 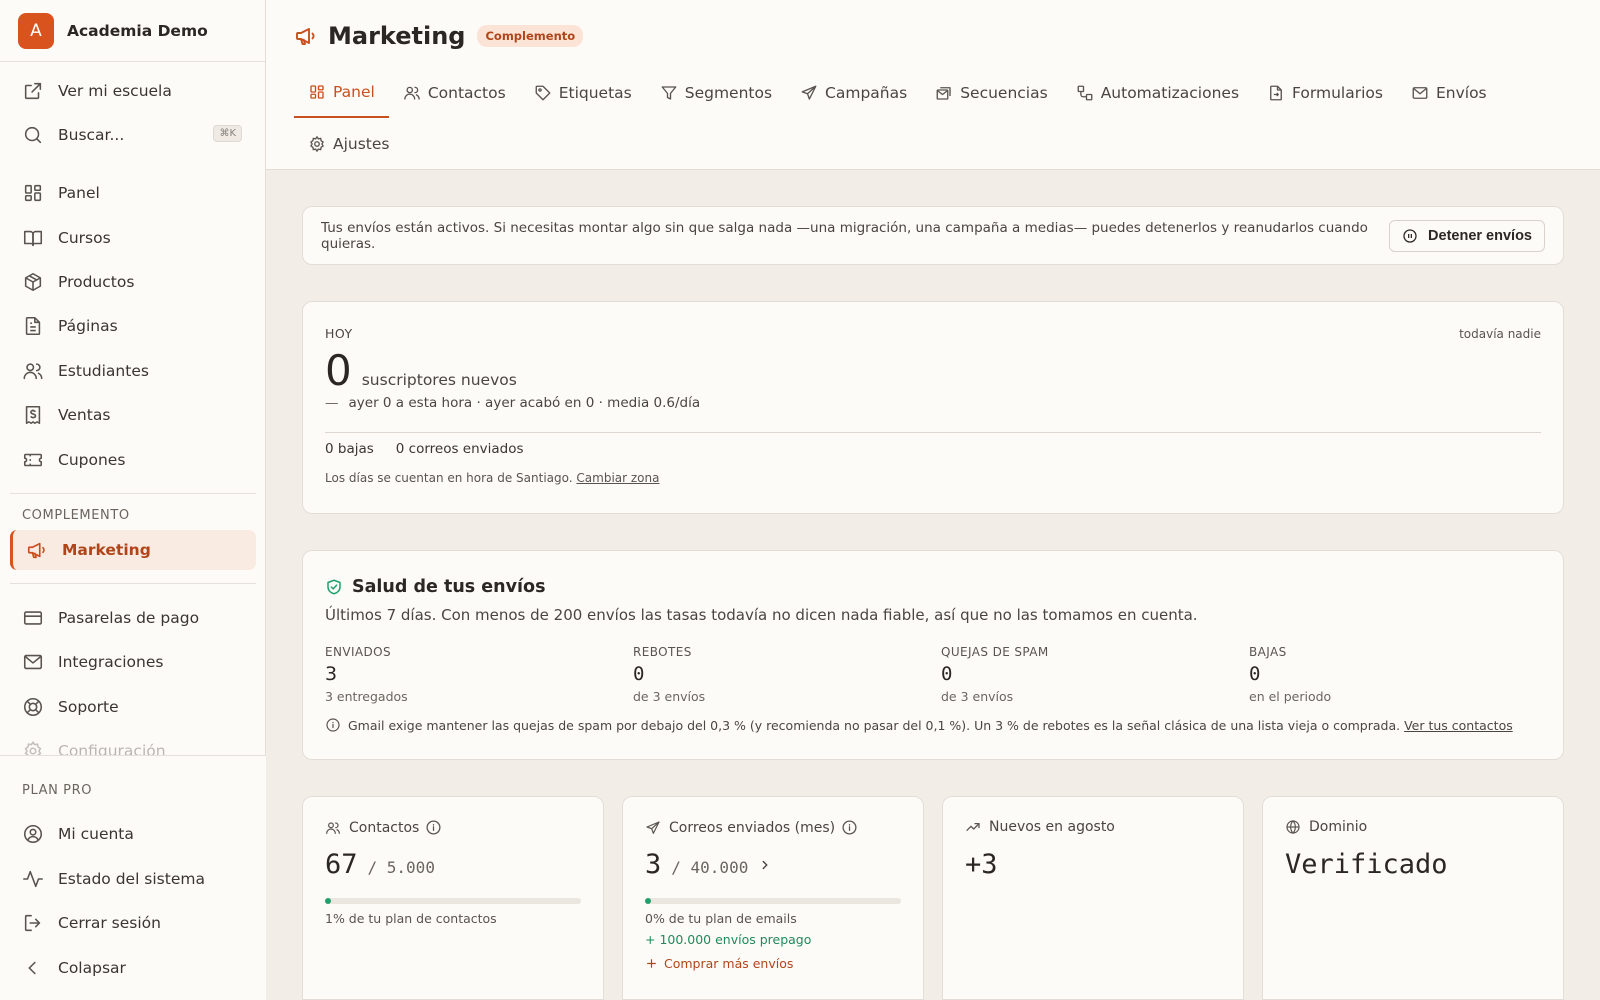 I want to click on tab-segments: Segmentos, so click(x=716, y=93).